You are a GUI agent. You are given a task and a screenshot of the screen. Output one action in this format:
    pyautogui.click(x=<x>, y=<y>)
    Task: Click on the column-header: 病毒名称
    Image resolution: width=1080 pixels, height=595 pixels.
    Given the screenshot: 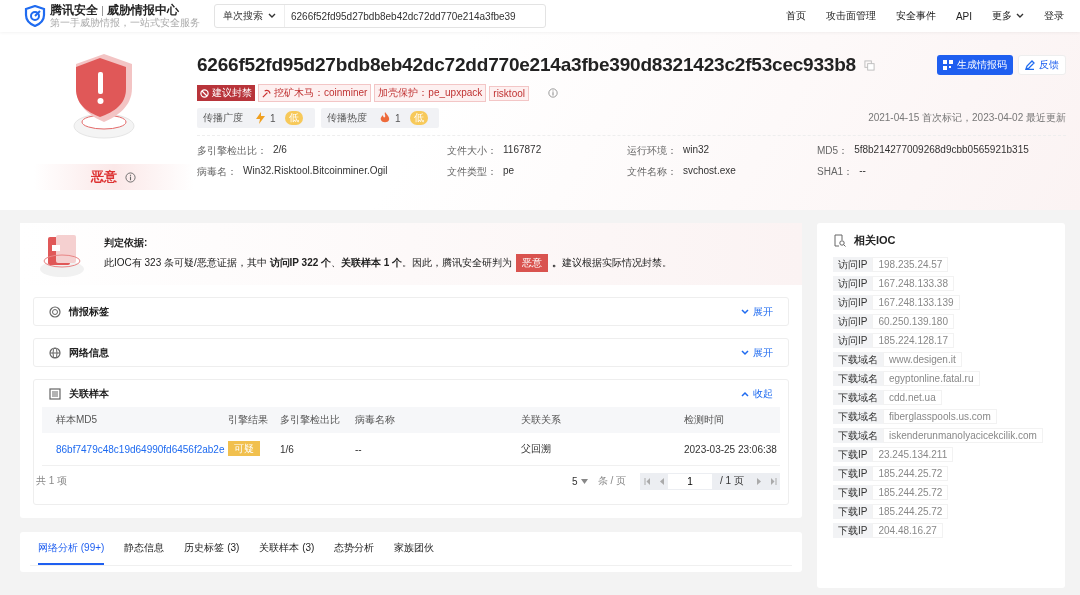 What is the action you would take?
    pyautogui.click(x=375, y=420)
    